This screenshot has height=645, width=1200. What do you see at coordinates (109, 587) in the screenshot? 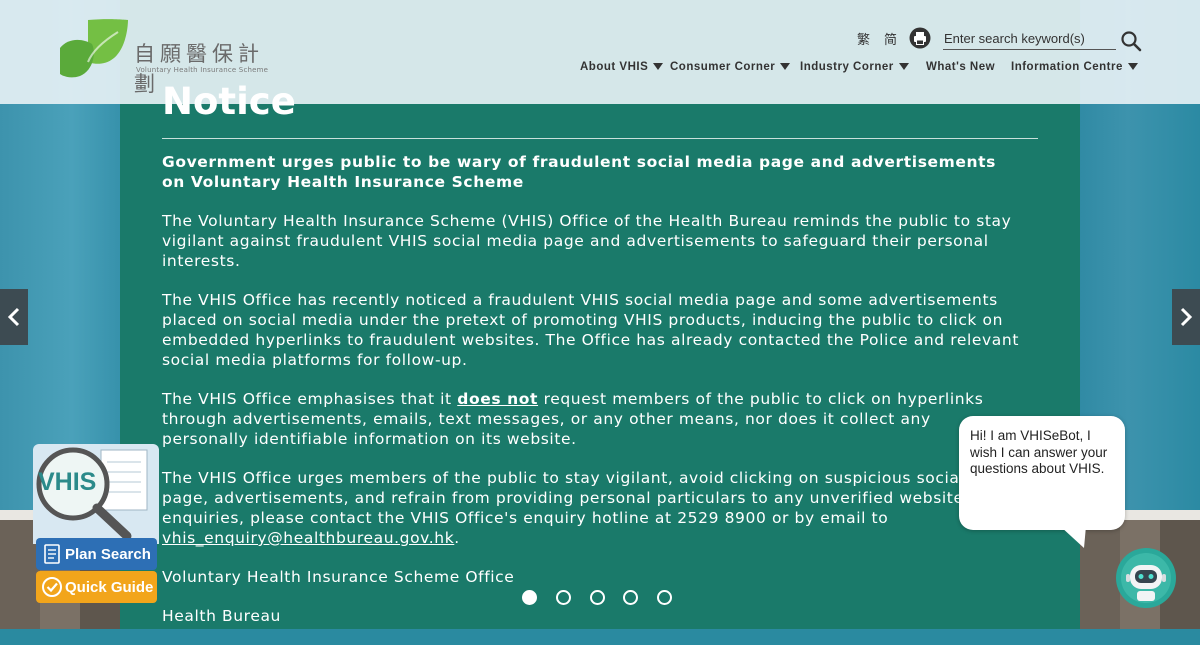
I see `quick-guide-label: Quick Guide` at bounding box center [109, 587].